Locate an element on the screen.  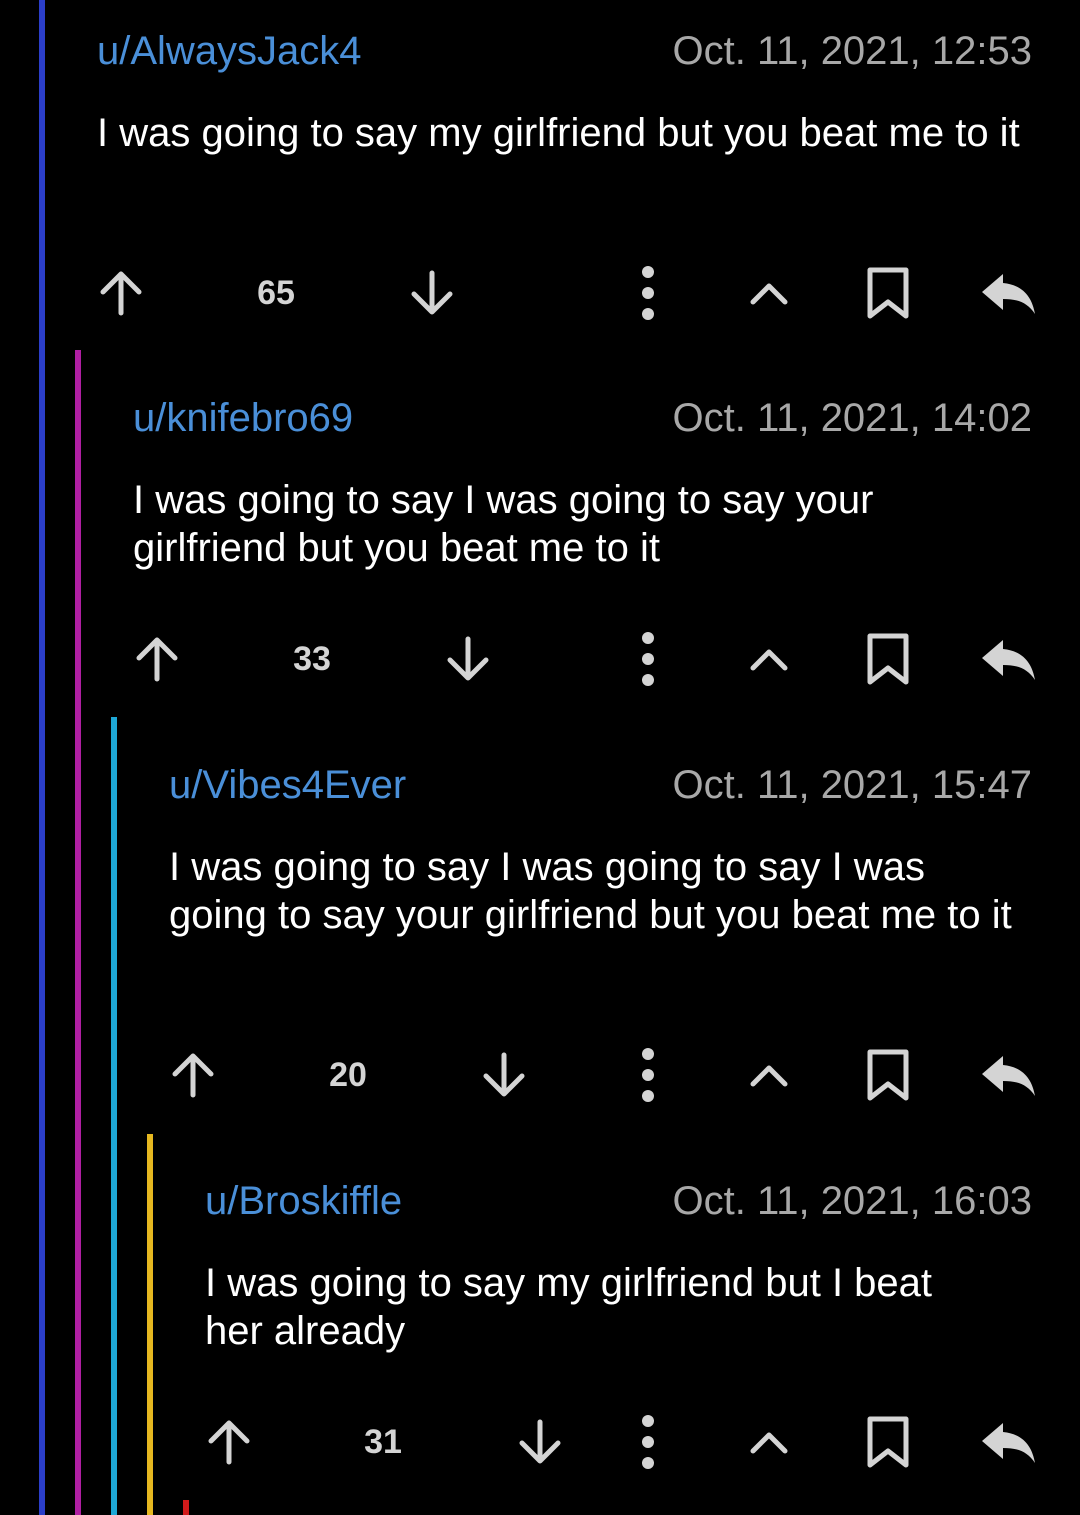
comment-action-bar: 31 is located at coordinates (540, 1442).